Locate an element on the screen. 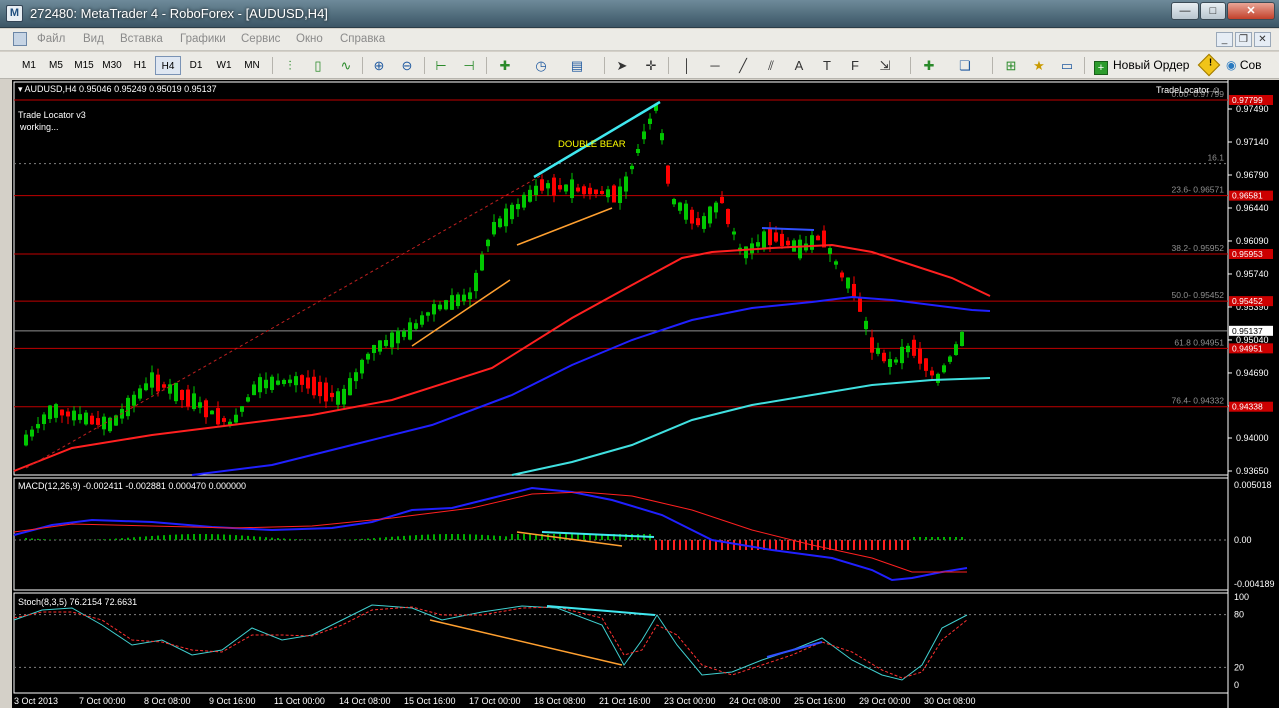 This screenshot has width=1279, height=708. terminal-icon: ▭ is located at coordinates (1067, 65).